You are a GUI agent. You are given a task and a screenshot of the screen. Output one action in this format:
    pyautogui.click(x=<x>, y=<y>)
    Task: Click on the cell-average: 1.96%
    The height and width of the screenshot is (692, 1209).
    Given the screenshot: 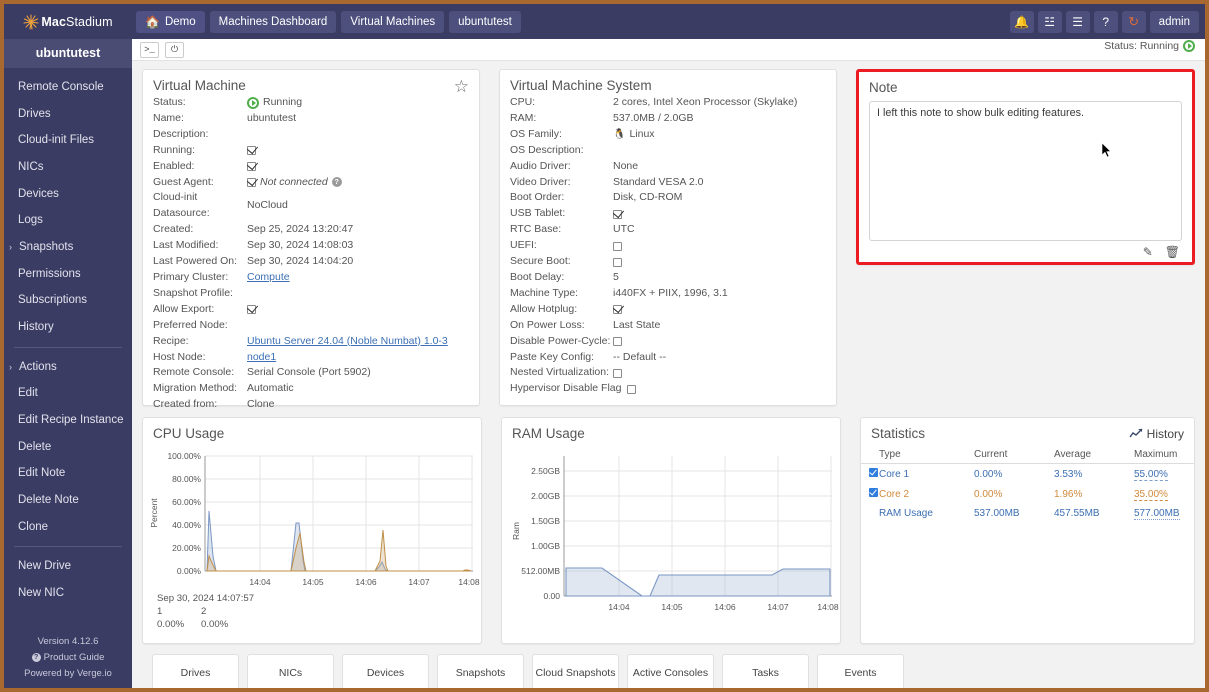 What is the action you would take?
    pyautogui.click(x=1068, y=494)
    